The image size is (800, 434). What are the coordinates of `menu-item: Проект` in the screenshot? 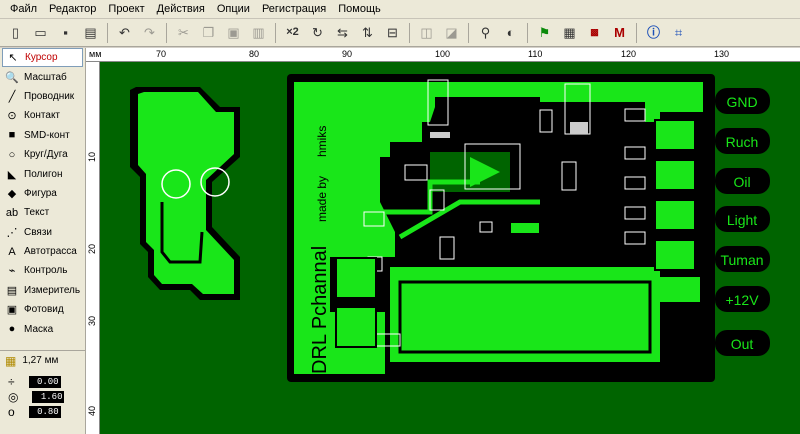 It's located at (126, 9).